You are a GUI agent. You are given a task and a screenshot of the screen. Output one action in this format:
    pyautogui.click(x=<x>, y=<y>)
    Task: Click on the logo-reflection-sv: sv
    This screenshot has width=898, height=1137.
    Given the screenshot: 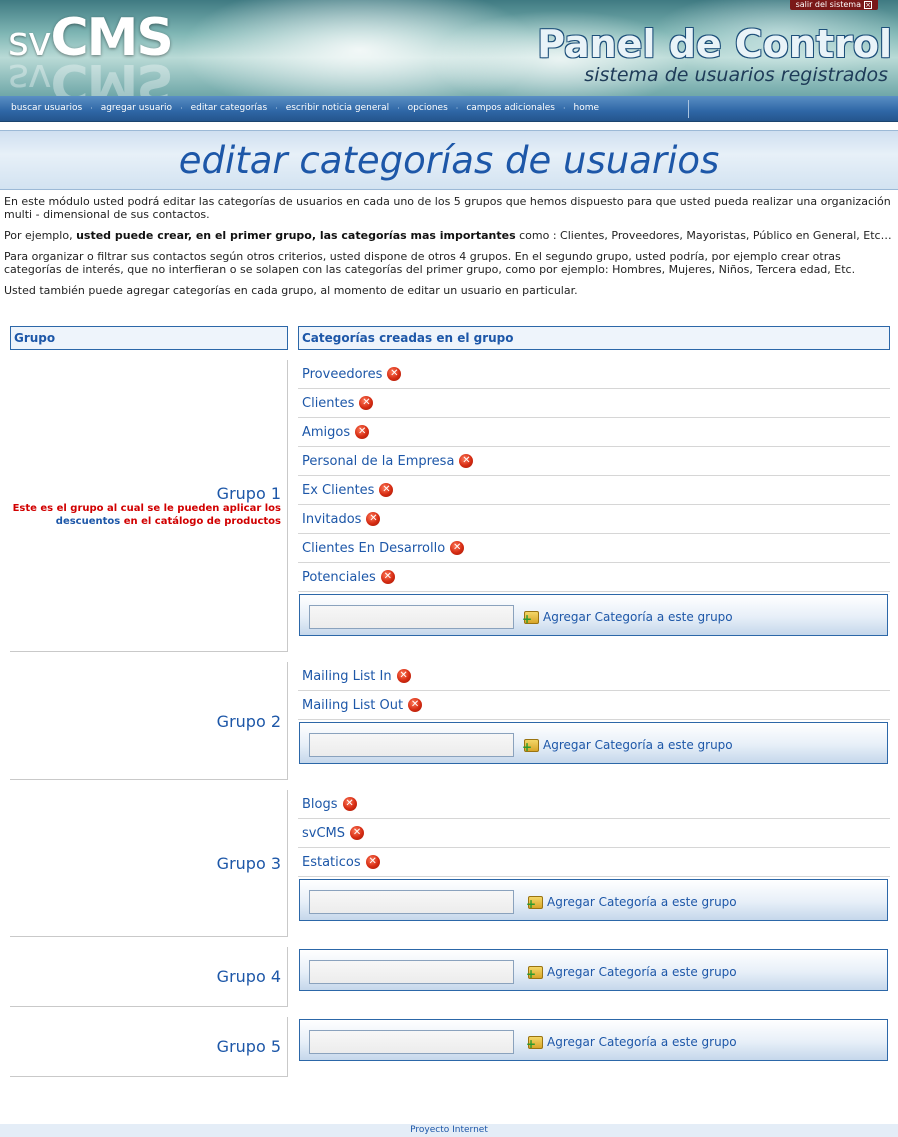 What is the action you would take?
    pyautogui.click(x=29, y=75)
    